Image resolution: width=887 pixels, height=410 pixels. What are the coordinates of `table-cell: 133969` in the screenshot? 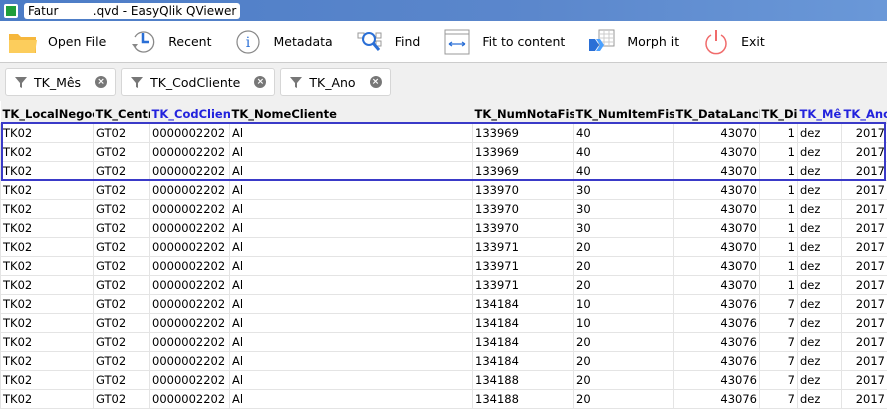 It's located at (523, 151).